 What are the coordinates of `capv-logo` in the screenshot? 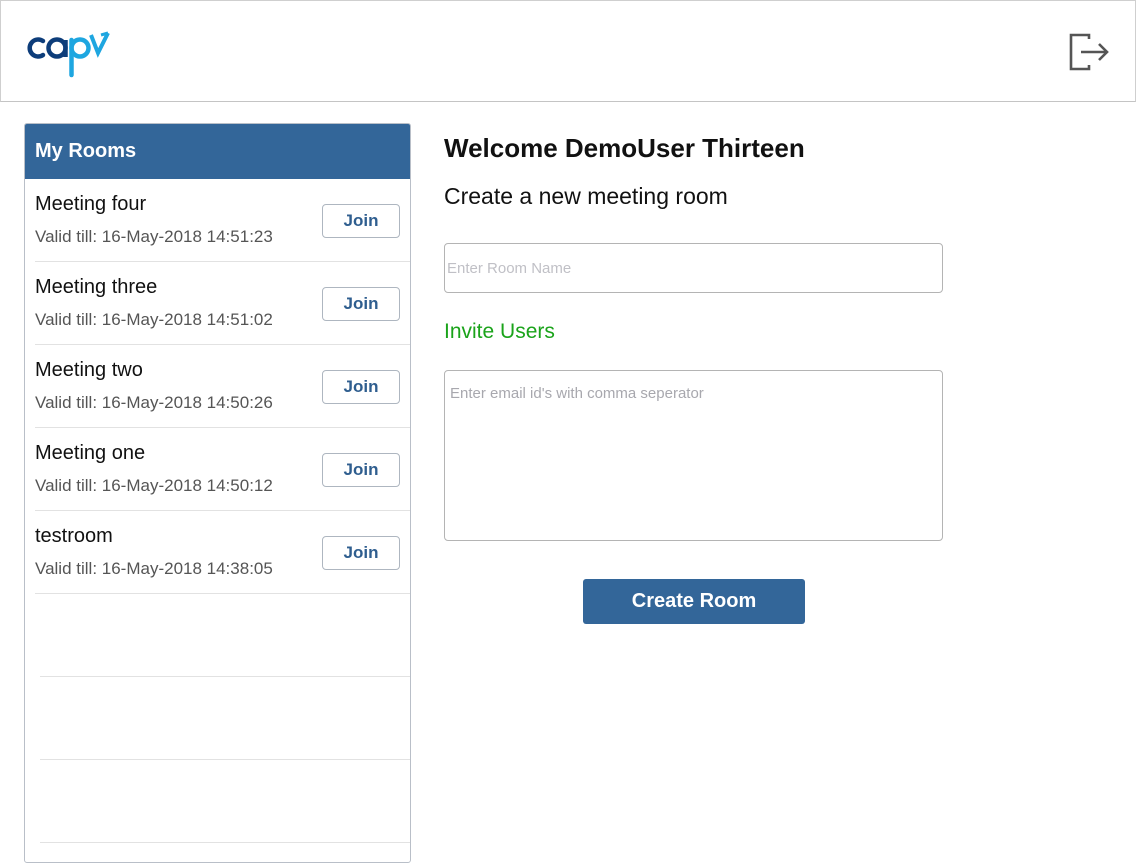 It's located at (68, 54).